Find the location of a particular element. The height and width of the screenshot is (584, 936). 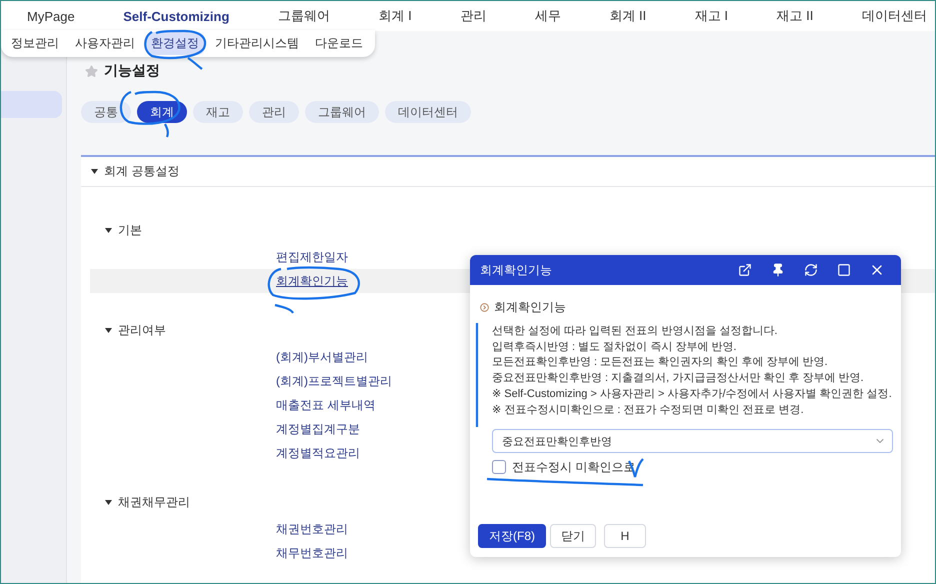

top-menu-item: 그룹웨어 is located at coordinates (304, 16).